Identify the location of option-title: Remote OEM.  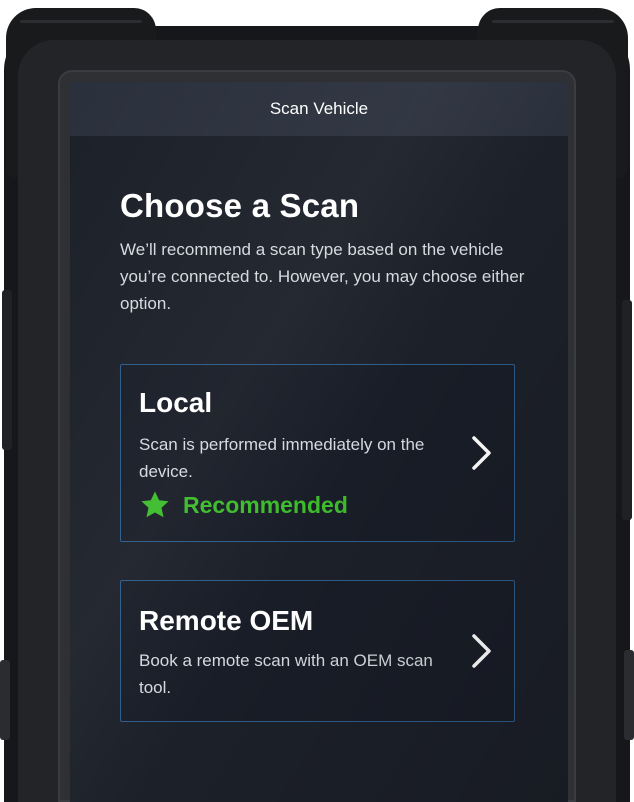
(226, 620).